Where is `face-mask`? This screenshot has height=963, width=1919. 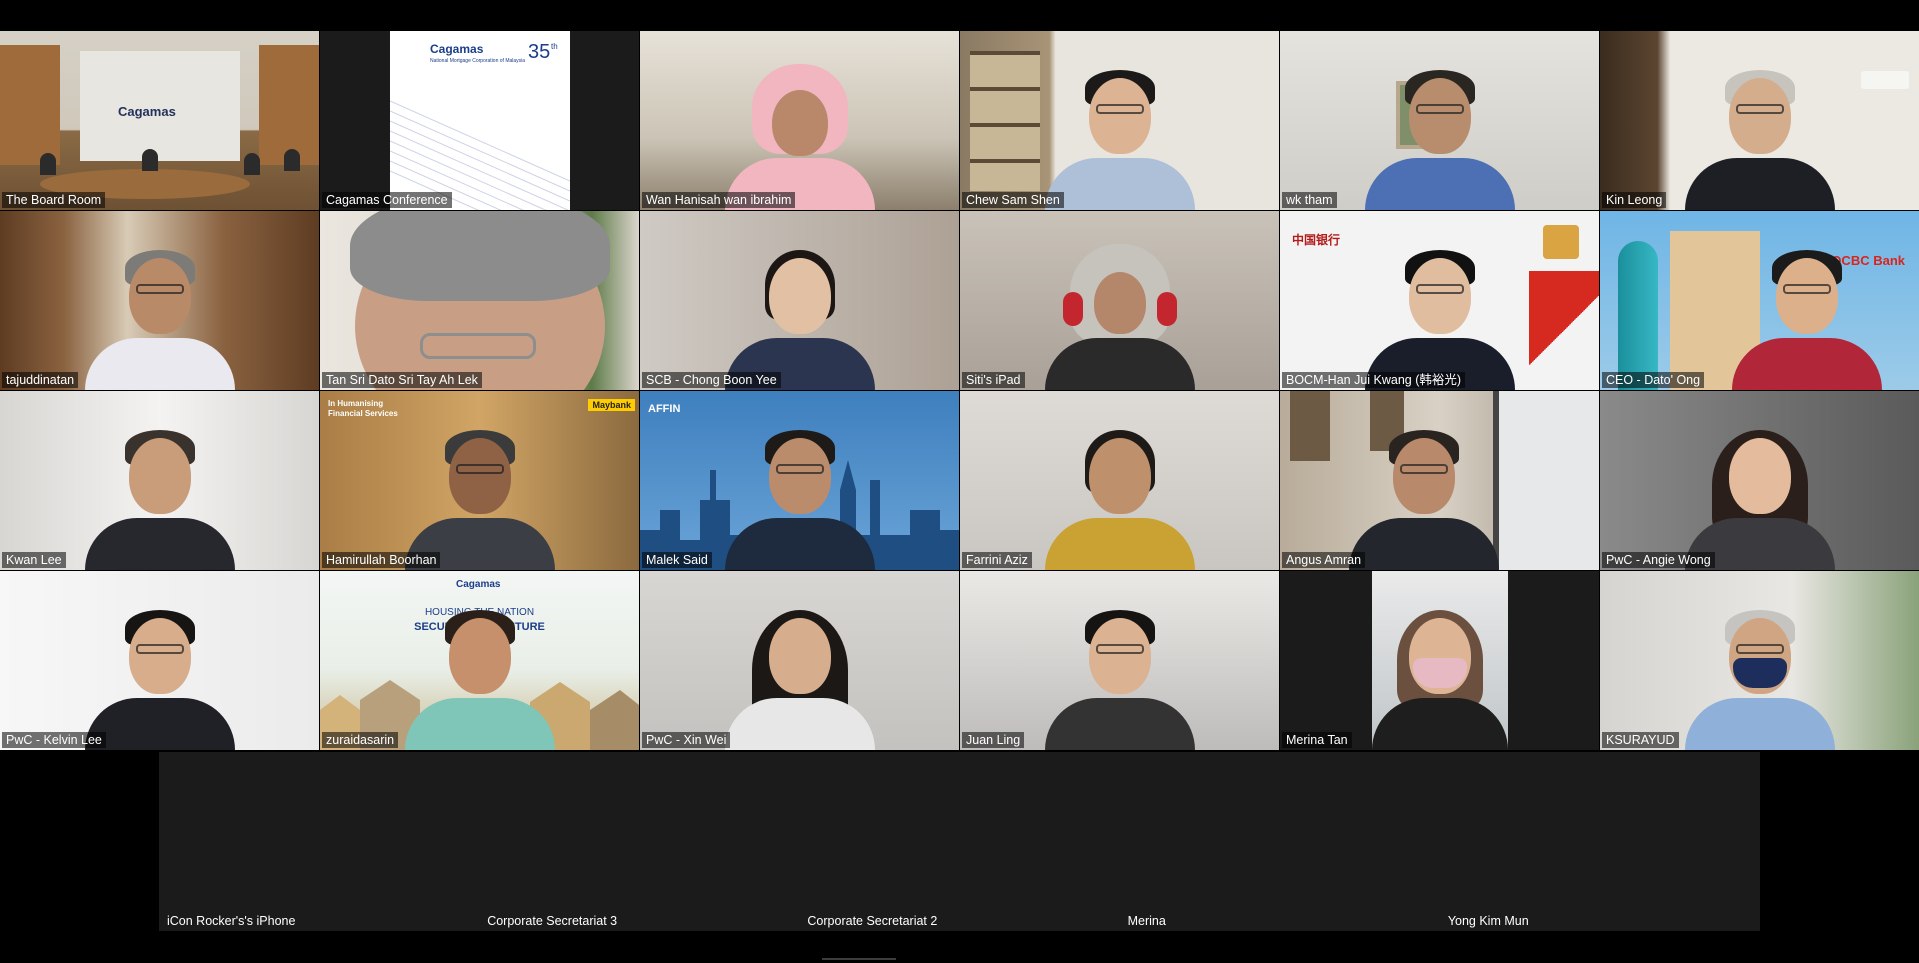 face-mask is located at coordinates (1440, 673).